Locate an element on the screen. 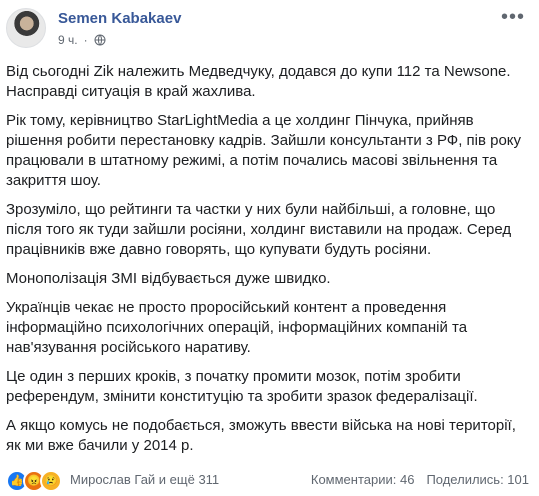 Image resolution: width=539 pixels, height=496 pixels. author-name: Semen Kabakaev is located at coordinates (119, 18).